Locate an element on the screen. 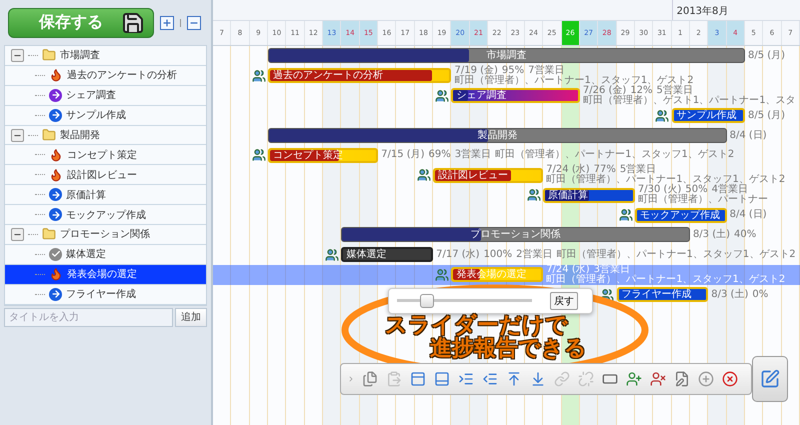  task-bar: 過去のアンケートの分析 is located at coordinates (360, 76).